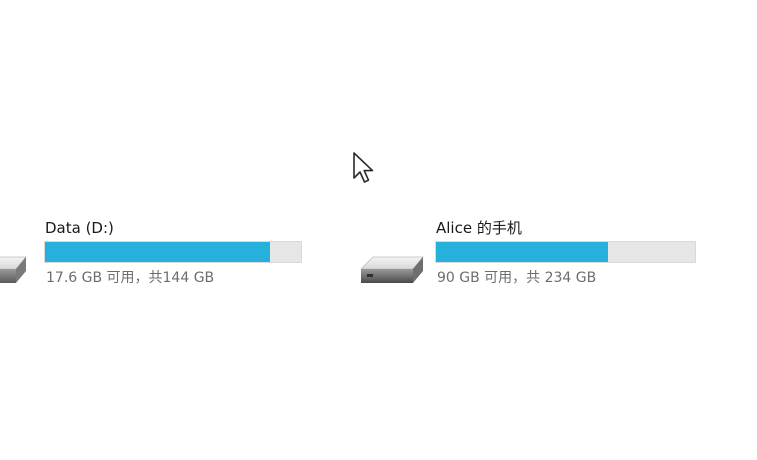 This screenshot has height=460, width=757. I want to click on drive-info: Data (D:) 17.6 GB 可用，共144 GB, so click(173, 253).